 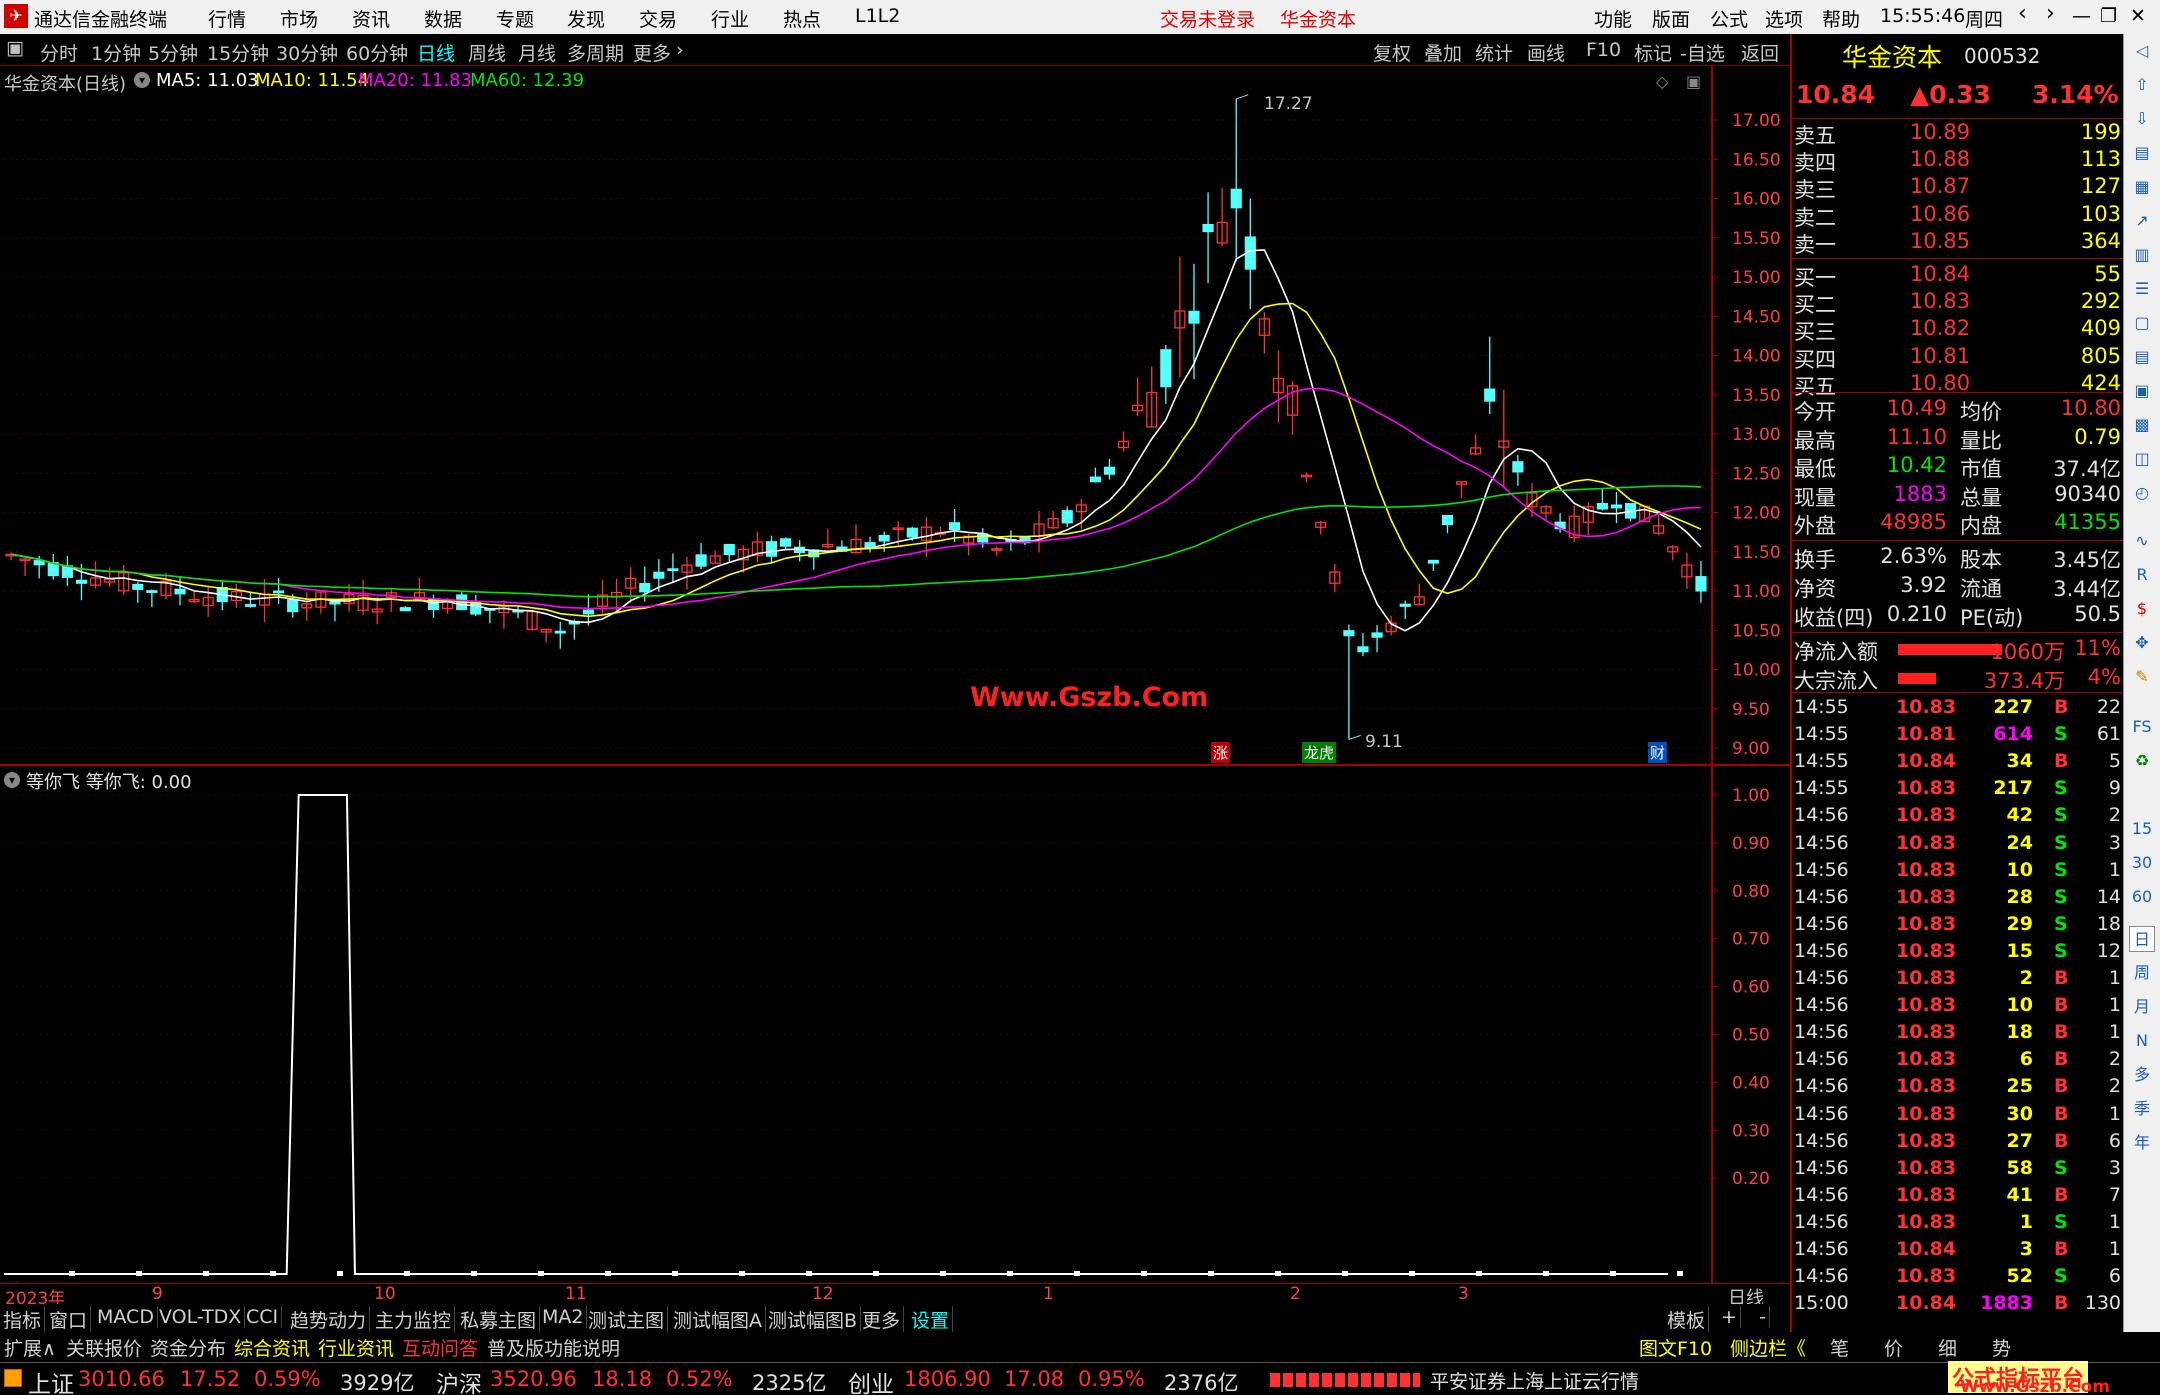 What do you see at coordinates (2142, 357) in the screenshot?
I see `table-icon: ▤` at bounding box center [2142, 357].